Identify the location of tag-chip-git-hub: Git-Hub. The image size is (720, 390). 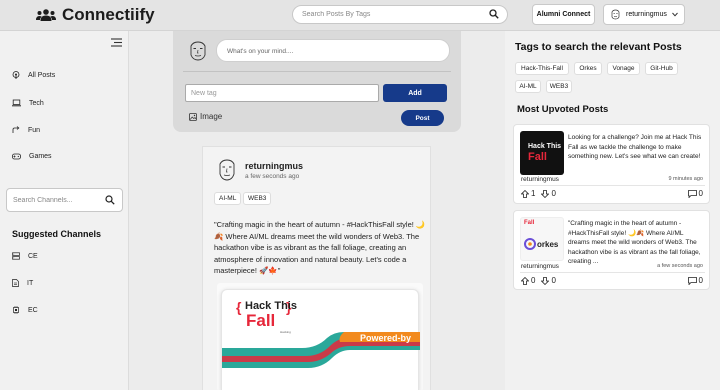
(661, 68).